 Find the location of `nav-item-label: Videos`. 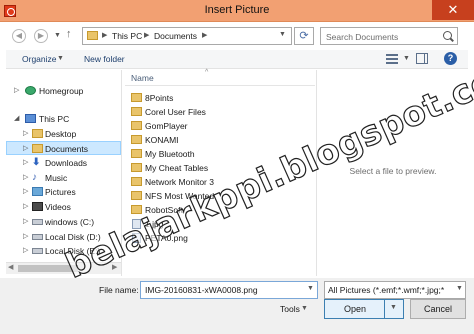

nav-item-label: Videos is located at coordinates (58, 207).